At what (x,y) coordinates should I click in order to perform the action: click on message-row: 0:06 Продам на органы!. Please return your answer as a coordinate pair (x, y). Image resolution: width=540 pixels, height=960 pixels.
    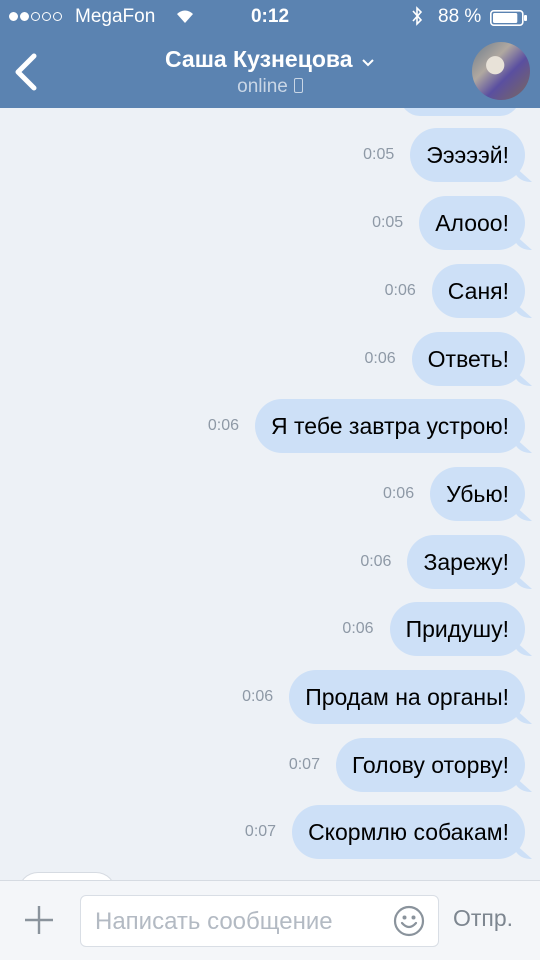
    Looking at the image, I should click on (383, 697).